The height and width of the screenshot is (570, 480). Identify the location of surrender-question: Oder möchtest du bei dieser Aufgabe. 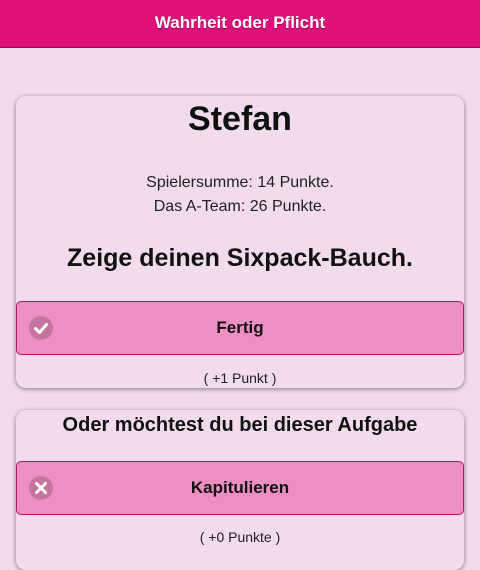
(240, 425).